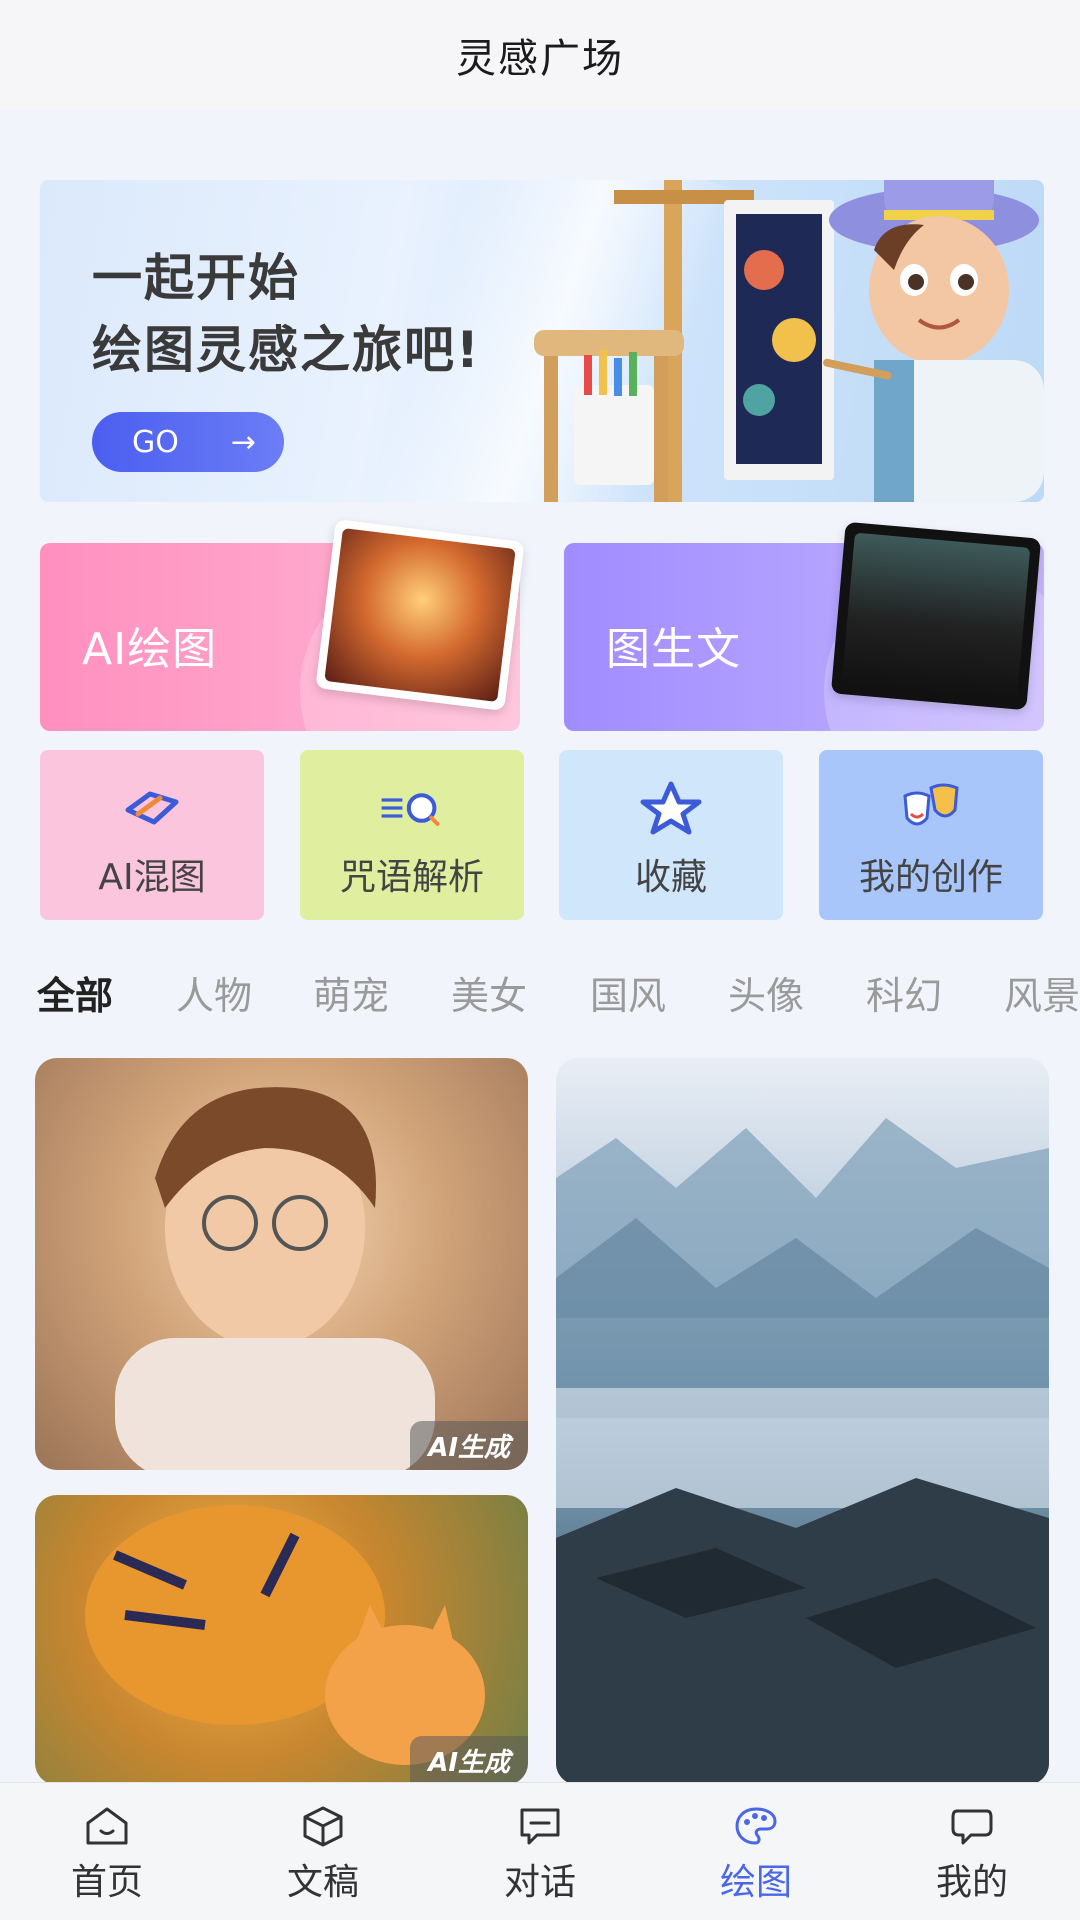 The height and width of the screenshot is (1920, 1080). I want to click on prompt-search-icon, so click(410, 809).